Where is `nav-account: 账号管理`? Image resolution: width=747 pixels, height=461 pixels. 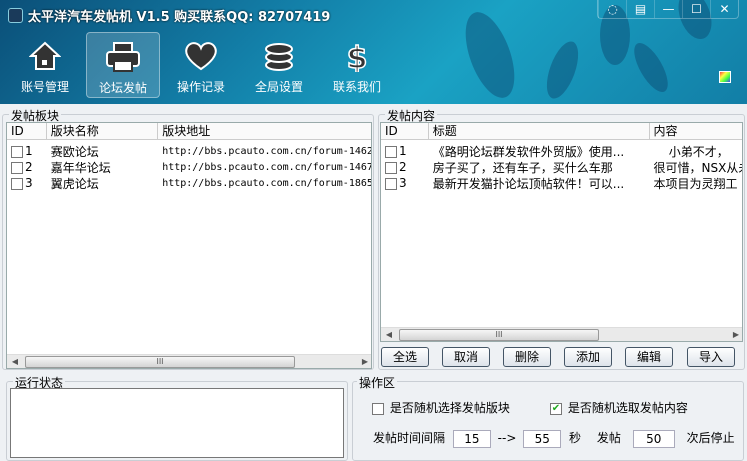 nav-account: 账号管理 is located at coordinates (45, 65).